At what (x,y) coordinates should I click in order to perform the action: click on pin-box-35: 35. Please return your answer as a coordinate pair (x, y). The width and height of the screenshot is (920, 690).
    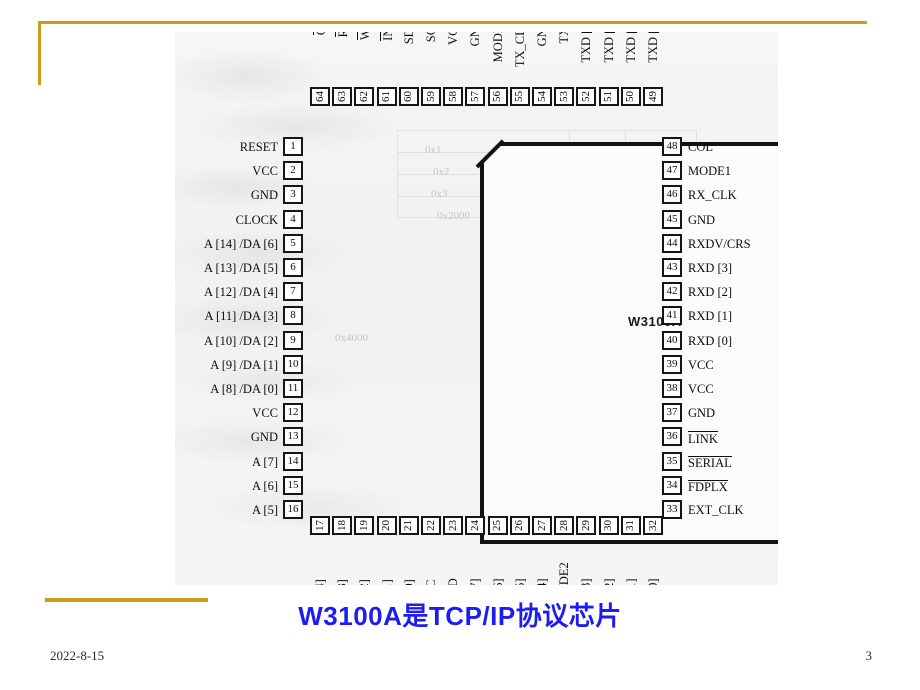
    Looking at the image, I should click on (672, 461).